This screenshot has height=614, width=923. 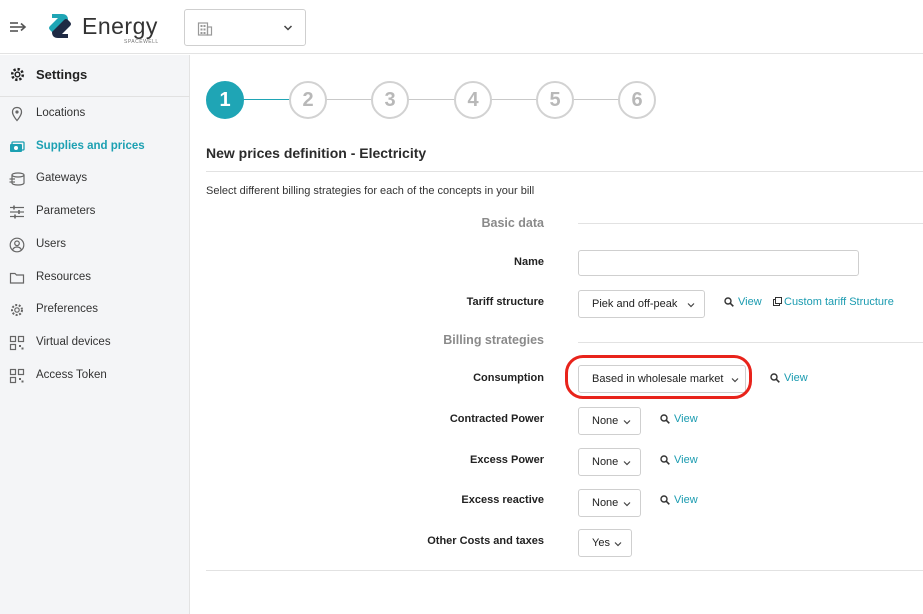 I want to click on step-3: 3, so click(x=390, y=100).